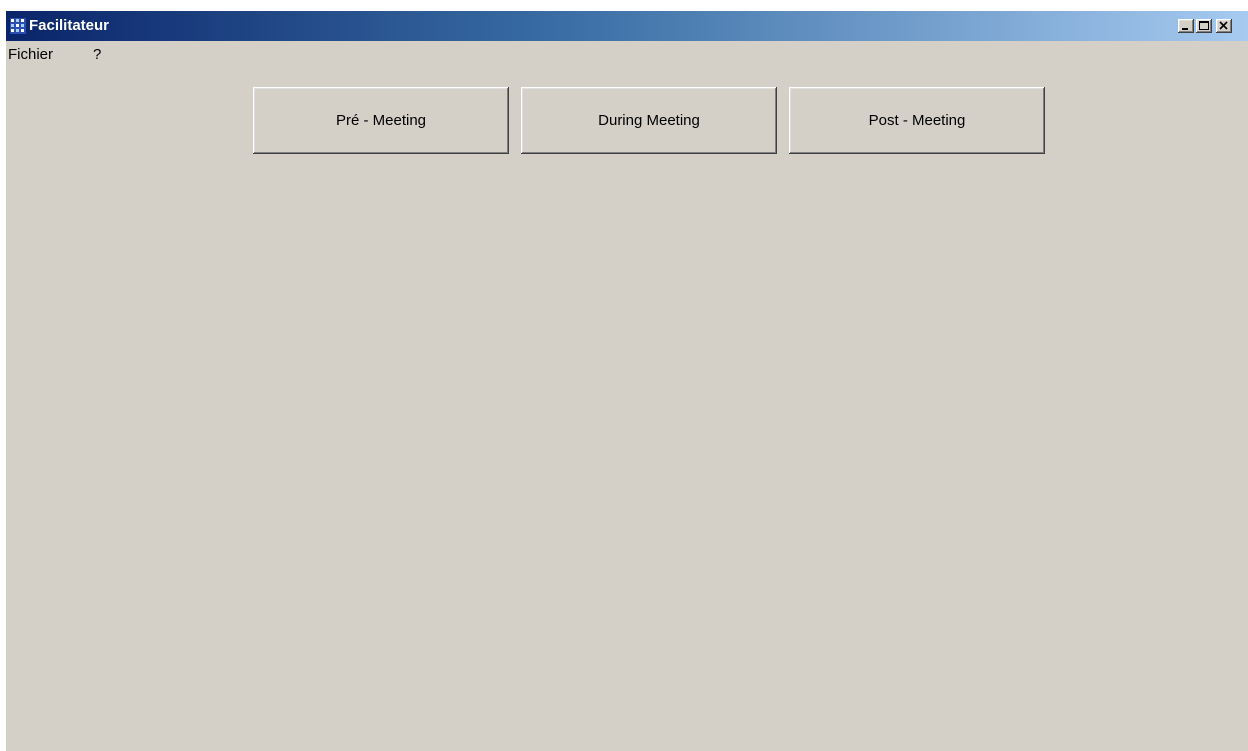 This screenshot has width=1248, height=751. What do you see at coordinates (97, 54) in the screenshot?
I see `menu-help: ?` at bounding box center [97, 54].